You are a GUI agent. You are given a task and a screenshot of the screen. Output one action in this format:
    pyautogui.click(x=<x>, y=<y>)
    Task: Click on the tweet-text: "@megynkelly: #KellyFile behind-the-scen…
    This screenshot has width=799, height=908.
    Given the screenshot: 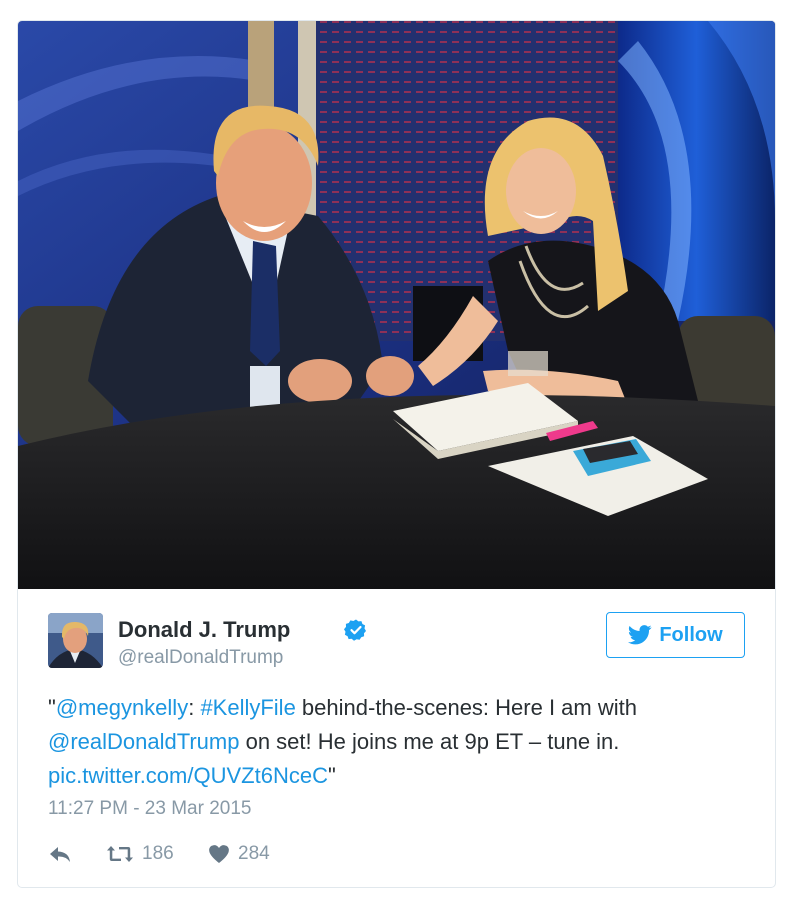 What is the action you would take?
    pyautogui.click(x=398, y=742)
    